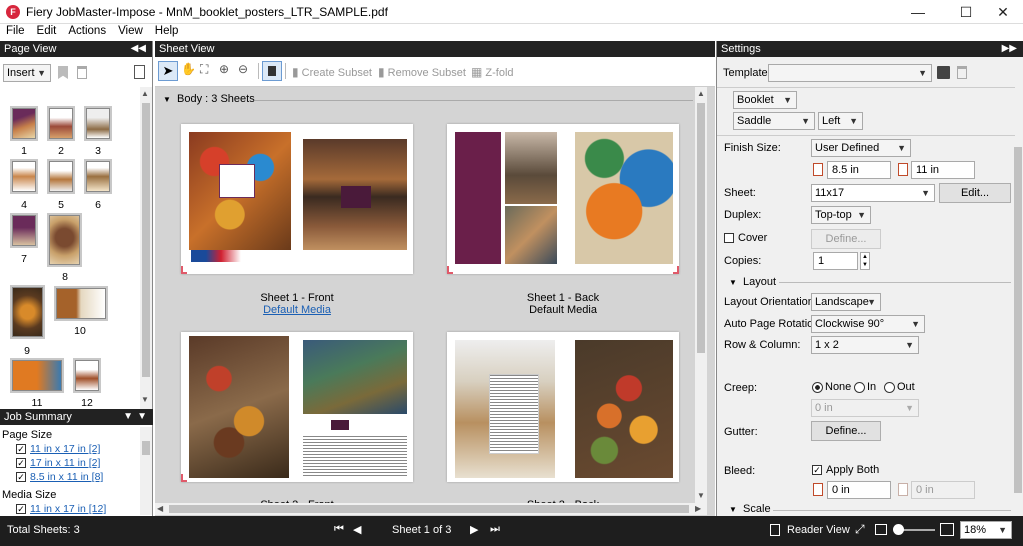 Image resolution: width=1023 pixels, height=546 pixels. Describe the element at coordinates (752, 282) in the screenshot. I see `layout-section-header: ▼ Layout` at that location.